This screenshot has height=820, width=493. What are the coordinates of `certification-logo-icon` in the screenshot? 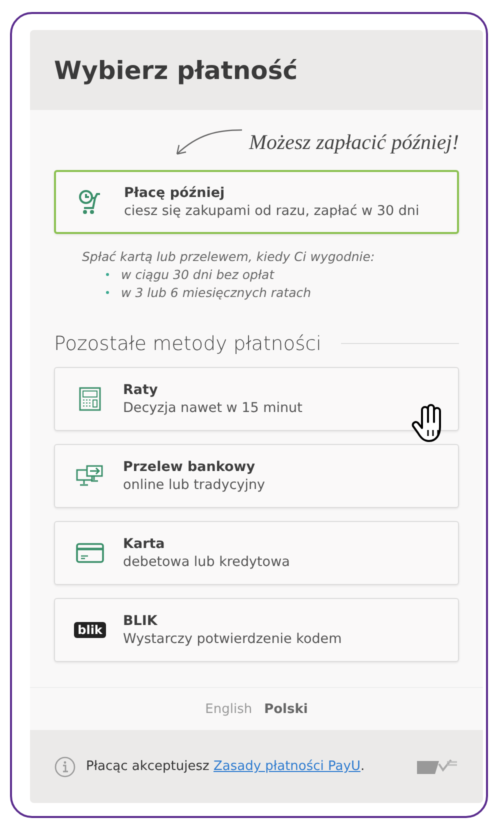 It's located at (437, 767).